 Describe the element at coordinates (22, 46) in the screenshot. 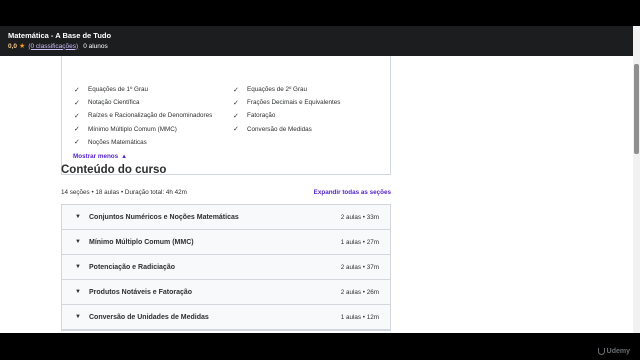

I see `star-icon: ★` at that location.